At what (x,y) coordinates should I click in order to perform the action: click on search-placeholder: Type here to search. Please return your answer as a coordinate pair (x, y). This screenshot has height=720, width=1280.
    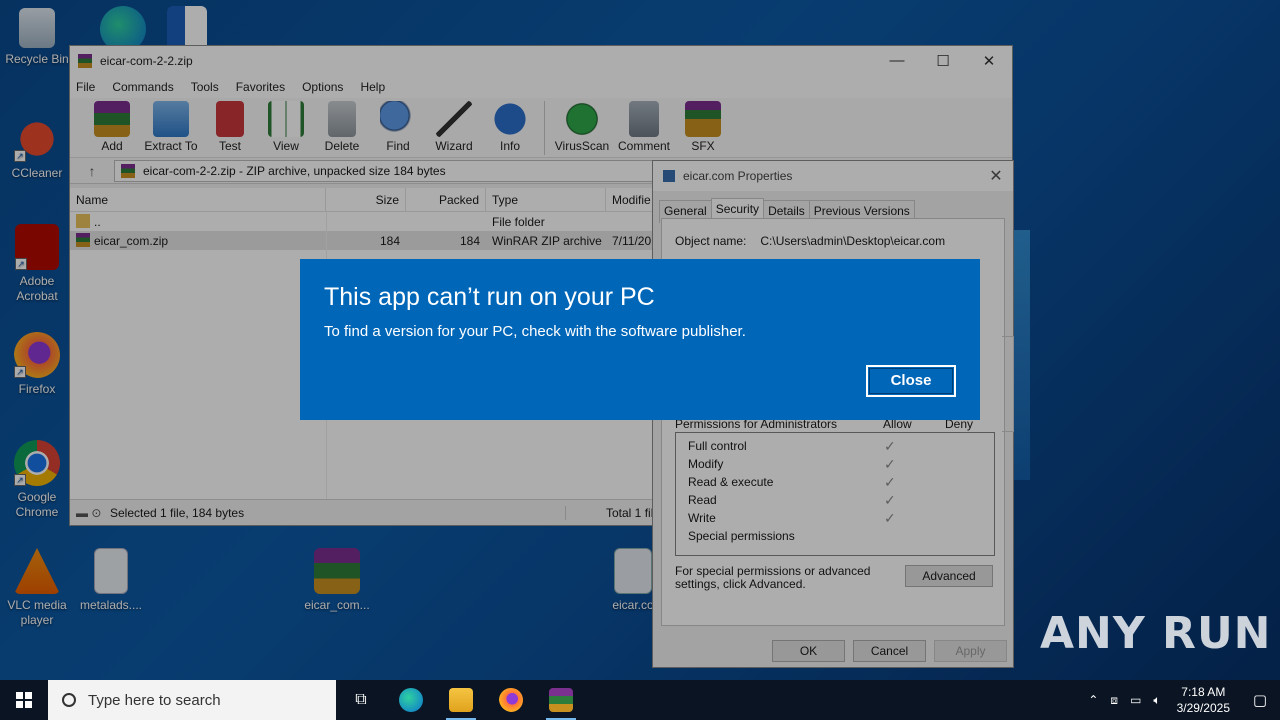
    Looking at the image, I should click on (154, 700).